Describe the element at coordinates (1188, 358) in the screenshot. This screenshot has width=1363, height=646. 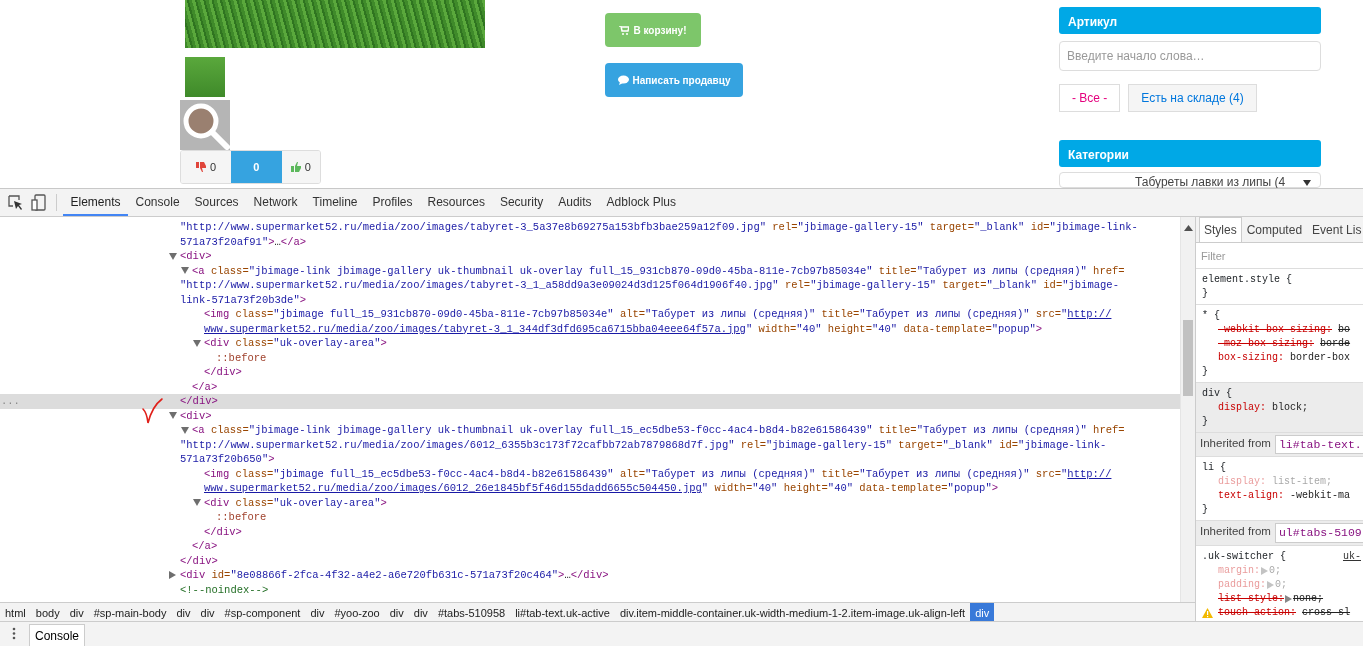
I see `scrollbar-thumb` at that location.